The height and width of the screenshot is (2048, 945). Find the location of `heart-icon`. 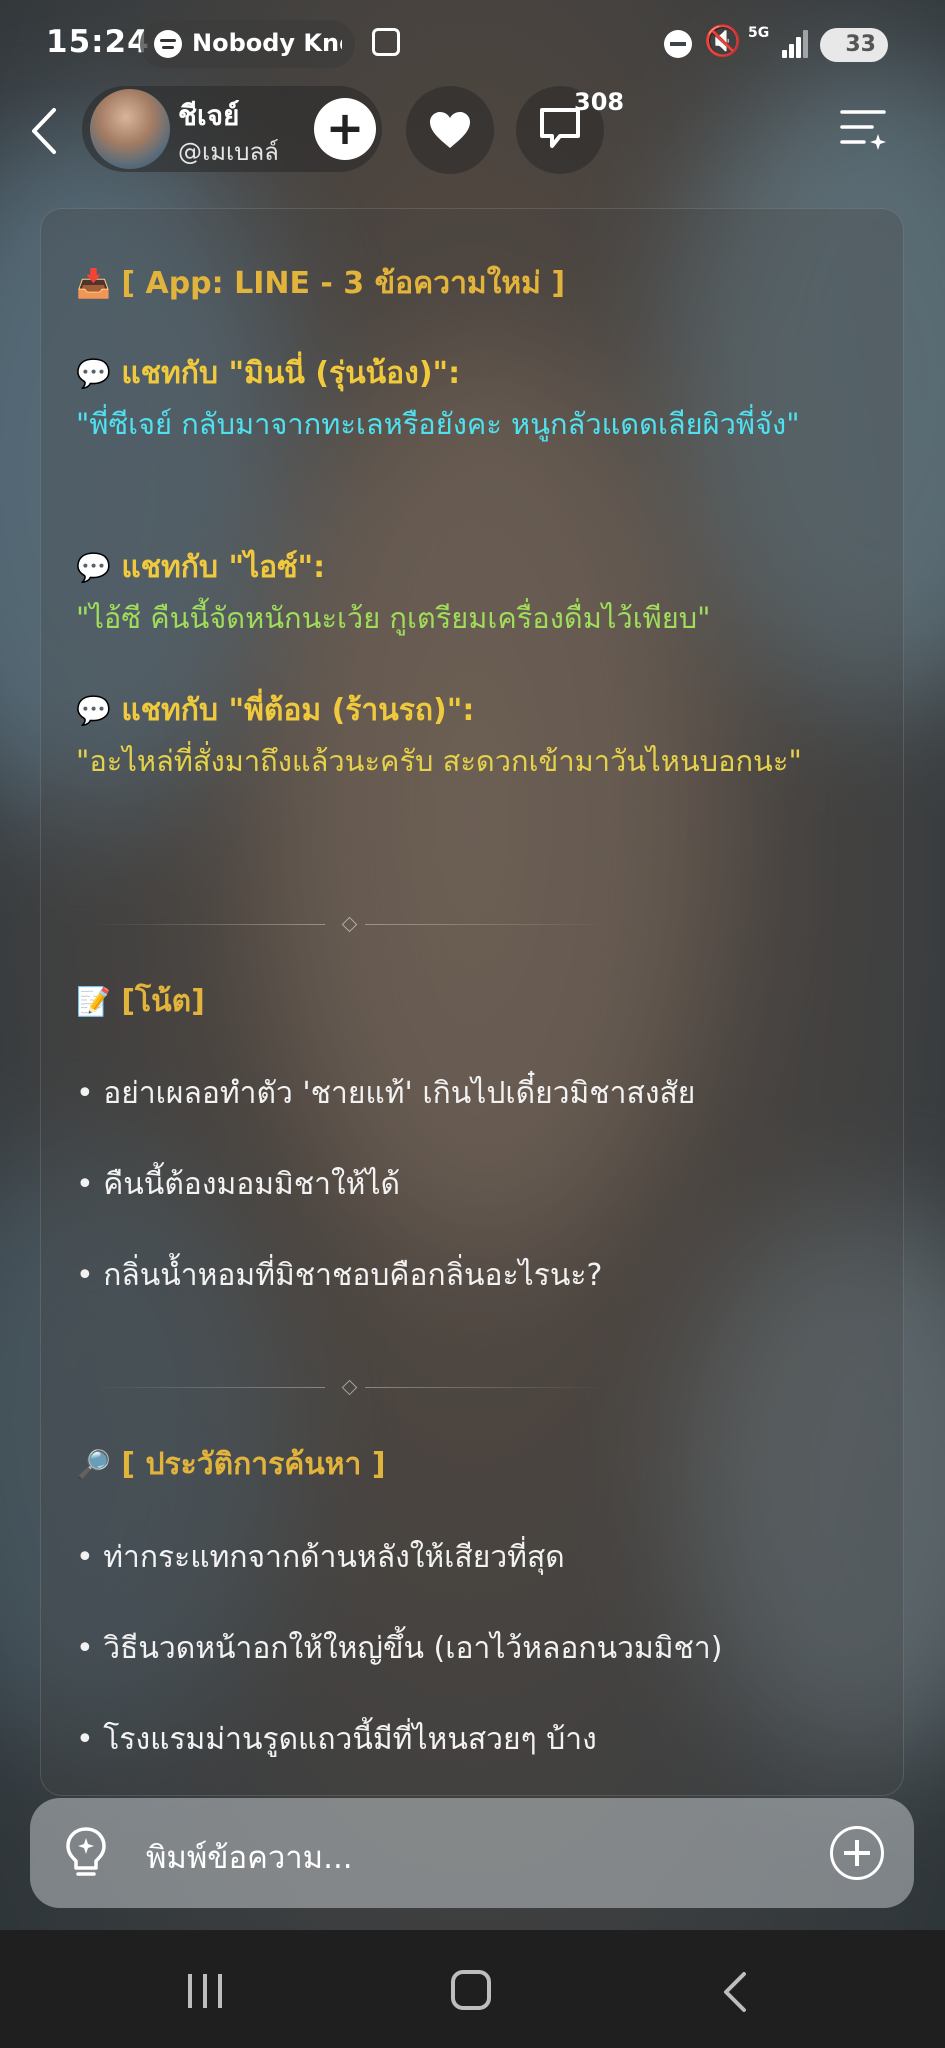

heart-icon is located at coordinates (450, 130).